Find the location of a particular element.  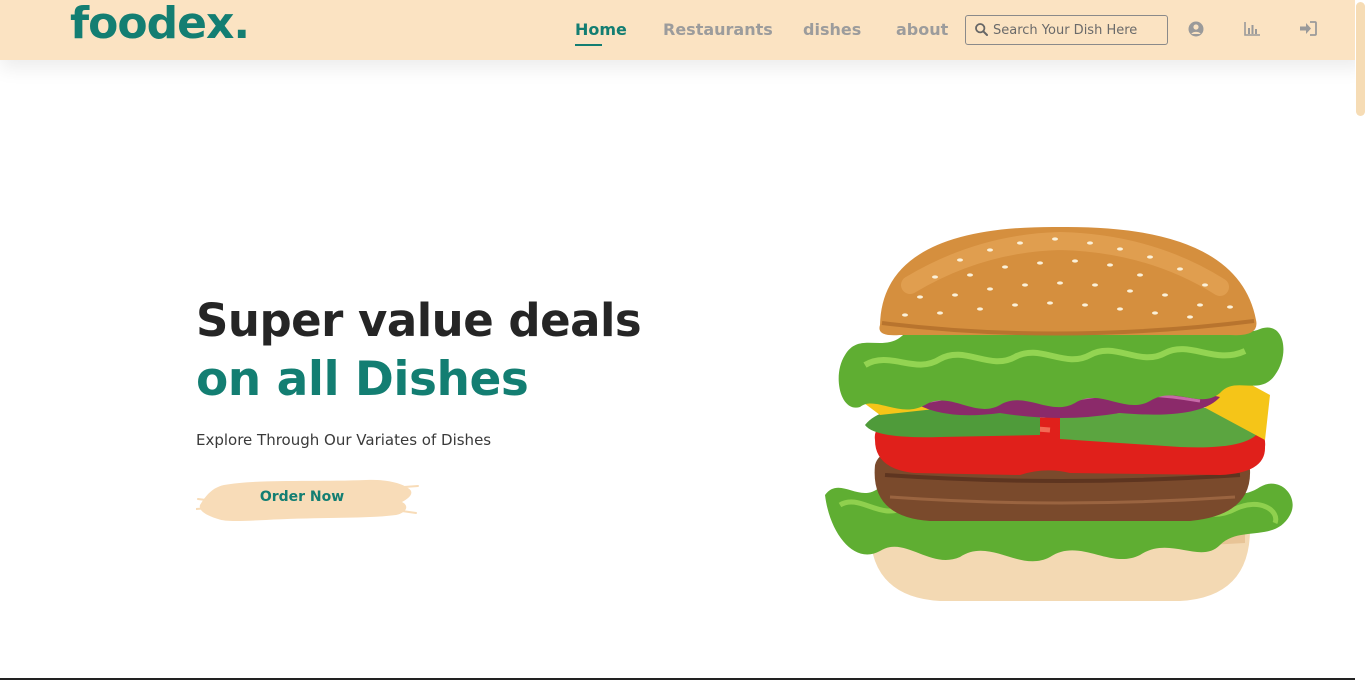

scrollbar-thumb is located at coordinates (1360, 59).